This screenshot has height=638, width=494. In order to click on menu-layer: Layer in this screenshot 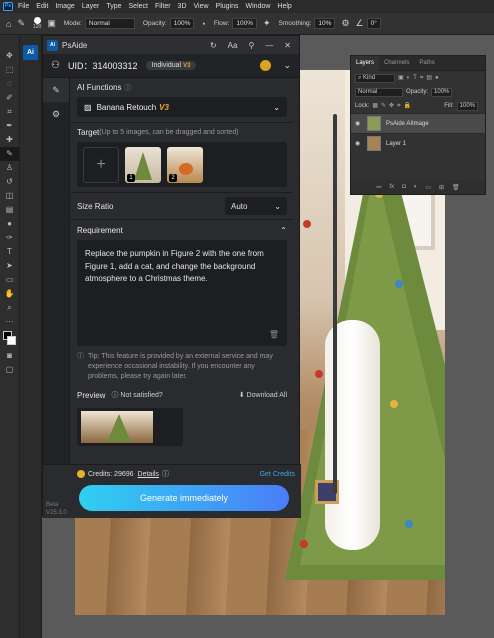, I will do `click(91, 6)`.